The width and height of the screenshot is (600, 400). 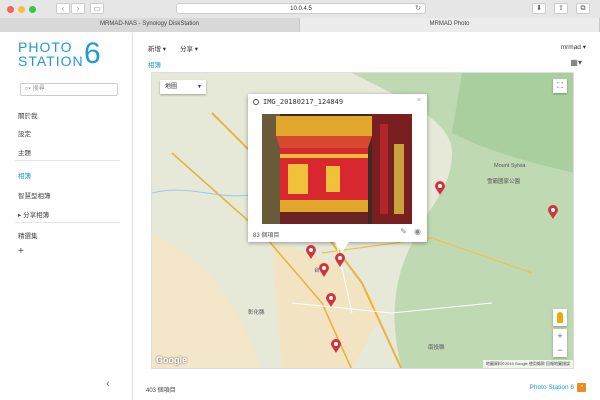 I want to click on new-menu-button: 新增 ▾, so click(x=157, y=48).